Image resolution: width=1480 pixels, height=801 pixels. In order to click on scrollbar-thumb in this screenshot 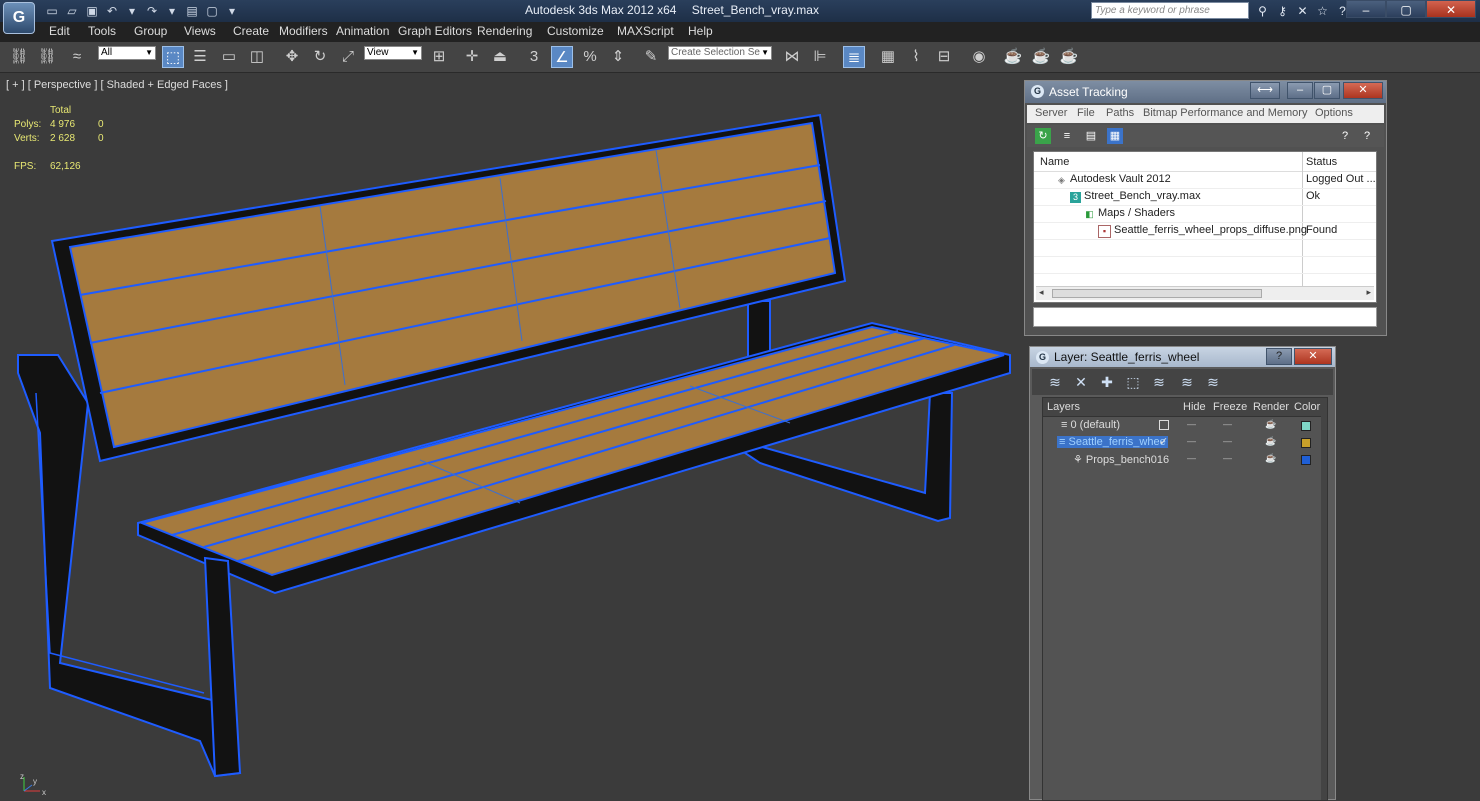, I will do `click(1157, 293)`.